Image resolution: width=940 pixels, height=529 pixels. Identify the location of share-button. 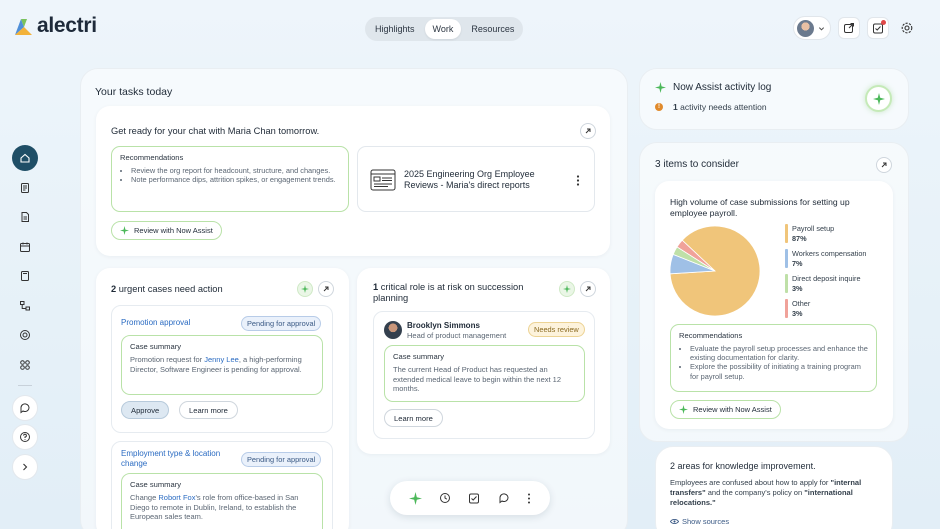
(849, 28).